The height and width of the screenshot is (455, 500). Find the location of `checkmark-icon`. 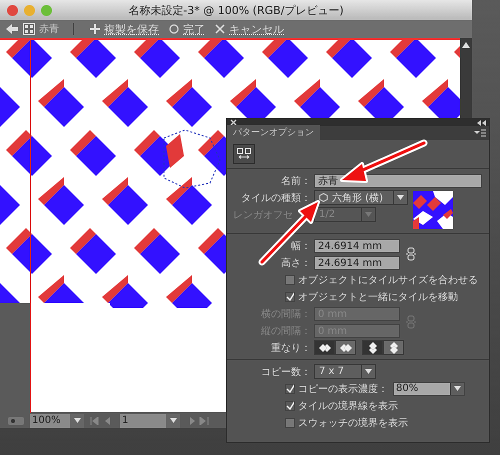

checkmark-icon is located at coordinates (290, 297).